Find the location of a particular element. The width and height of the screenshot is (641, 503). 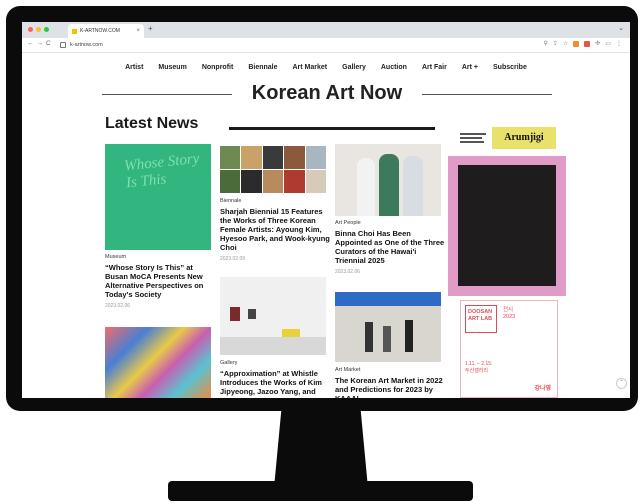

sidebar-ad-arumjigi: Arumjigi is located at coordinates (508, 138).